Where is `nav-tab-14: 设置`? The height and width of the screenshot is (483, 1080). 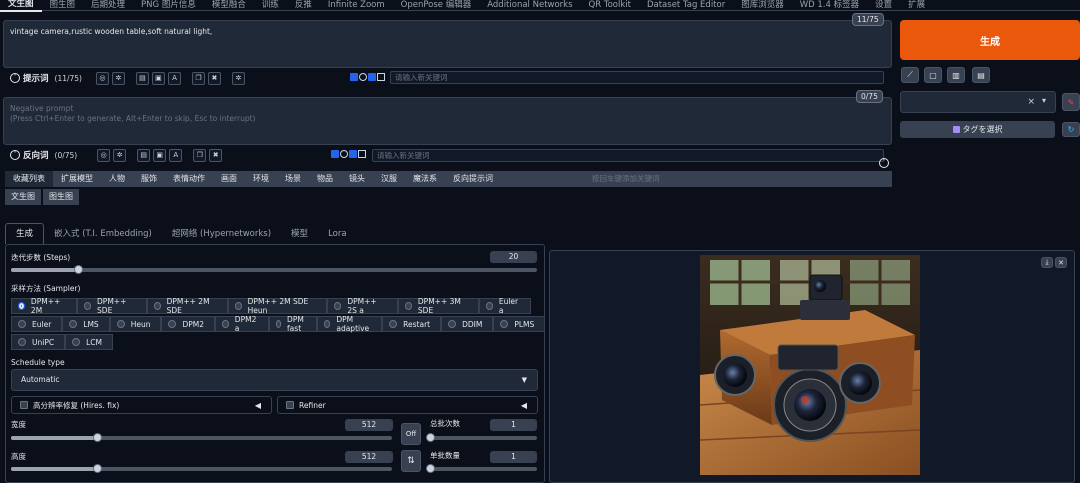 nav-tab-14: 设置 is located at coordinates (883, 5).